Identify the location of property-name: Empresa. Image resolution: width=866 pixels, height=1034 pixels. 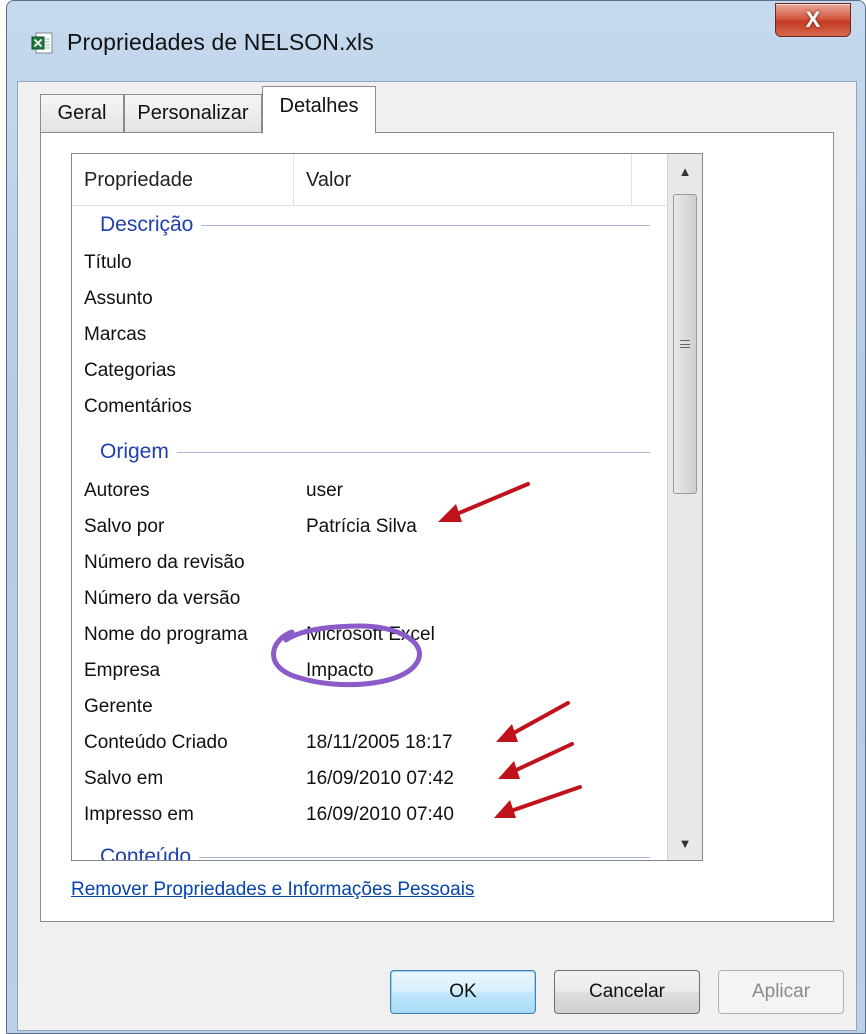
(122, 670).